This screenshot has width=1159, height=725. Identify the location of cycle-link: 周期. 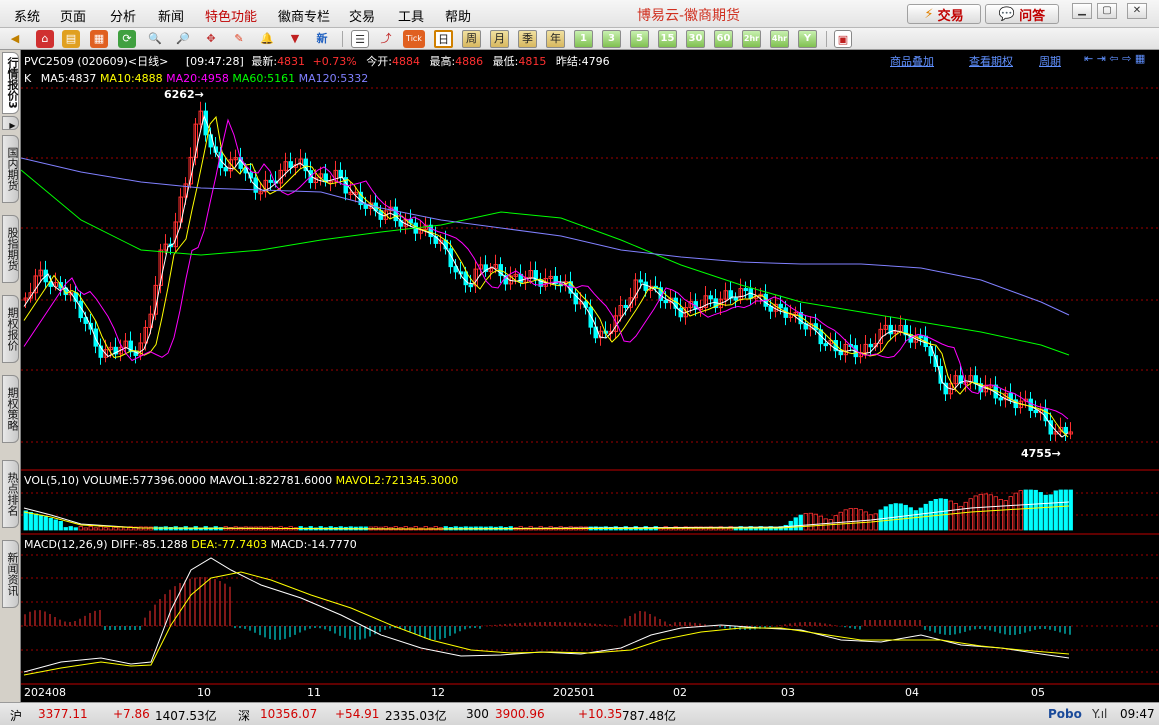
(1050, 61).